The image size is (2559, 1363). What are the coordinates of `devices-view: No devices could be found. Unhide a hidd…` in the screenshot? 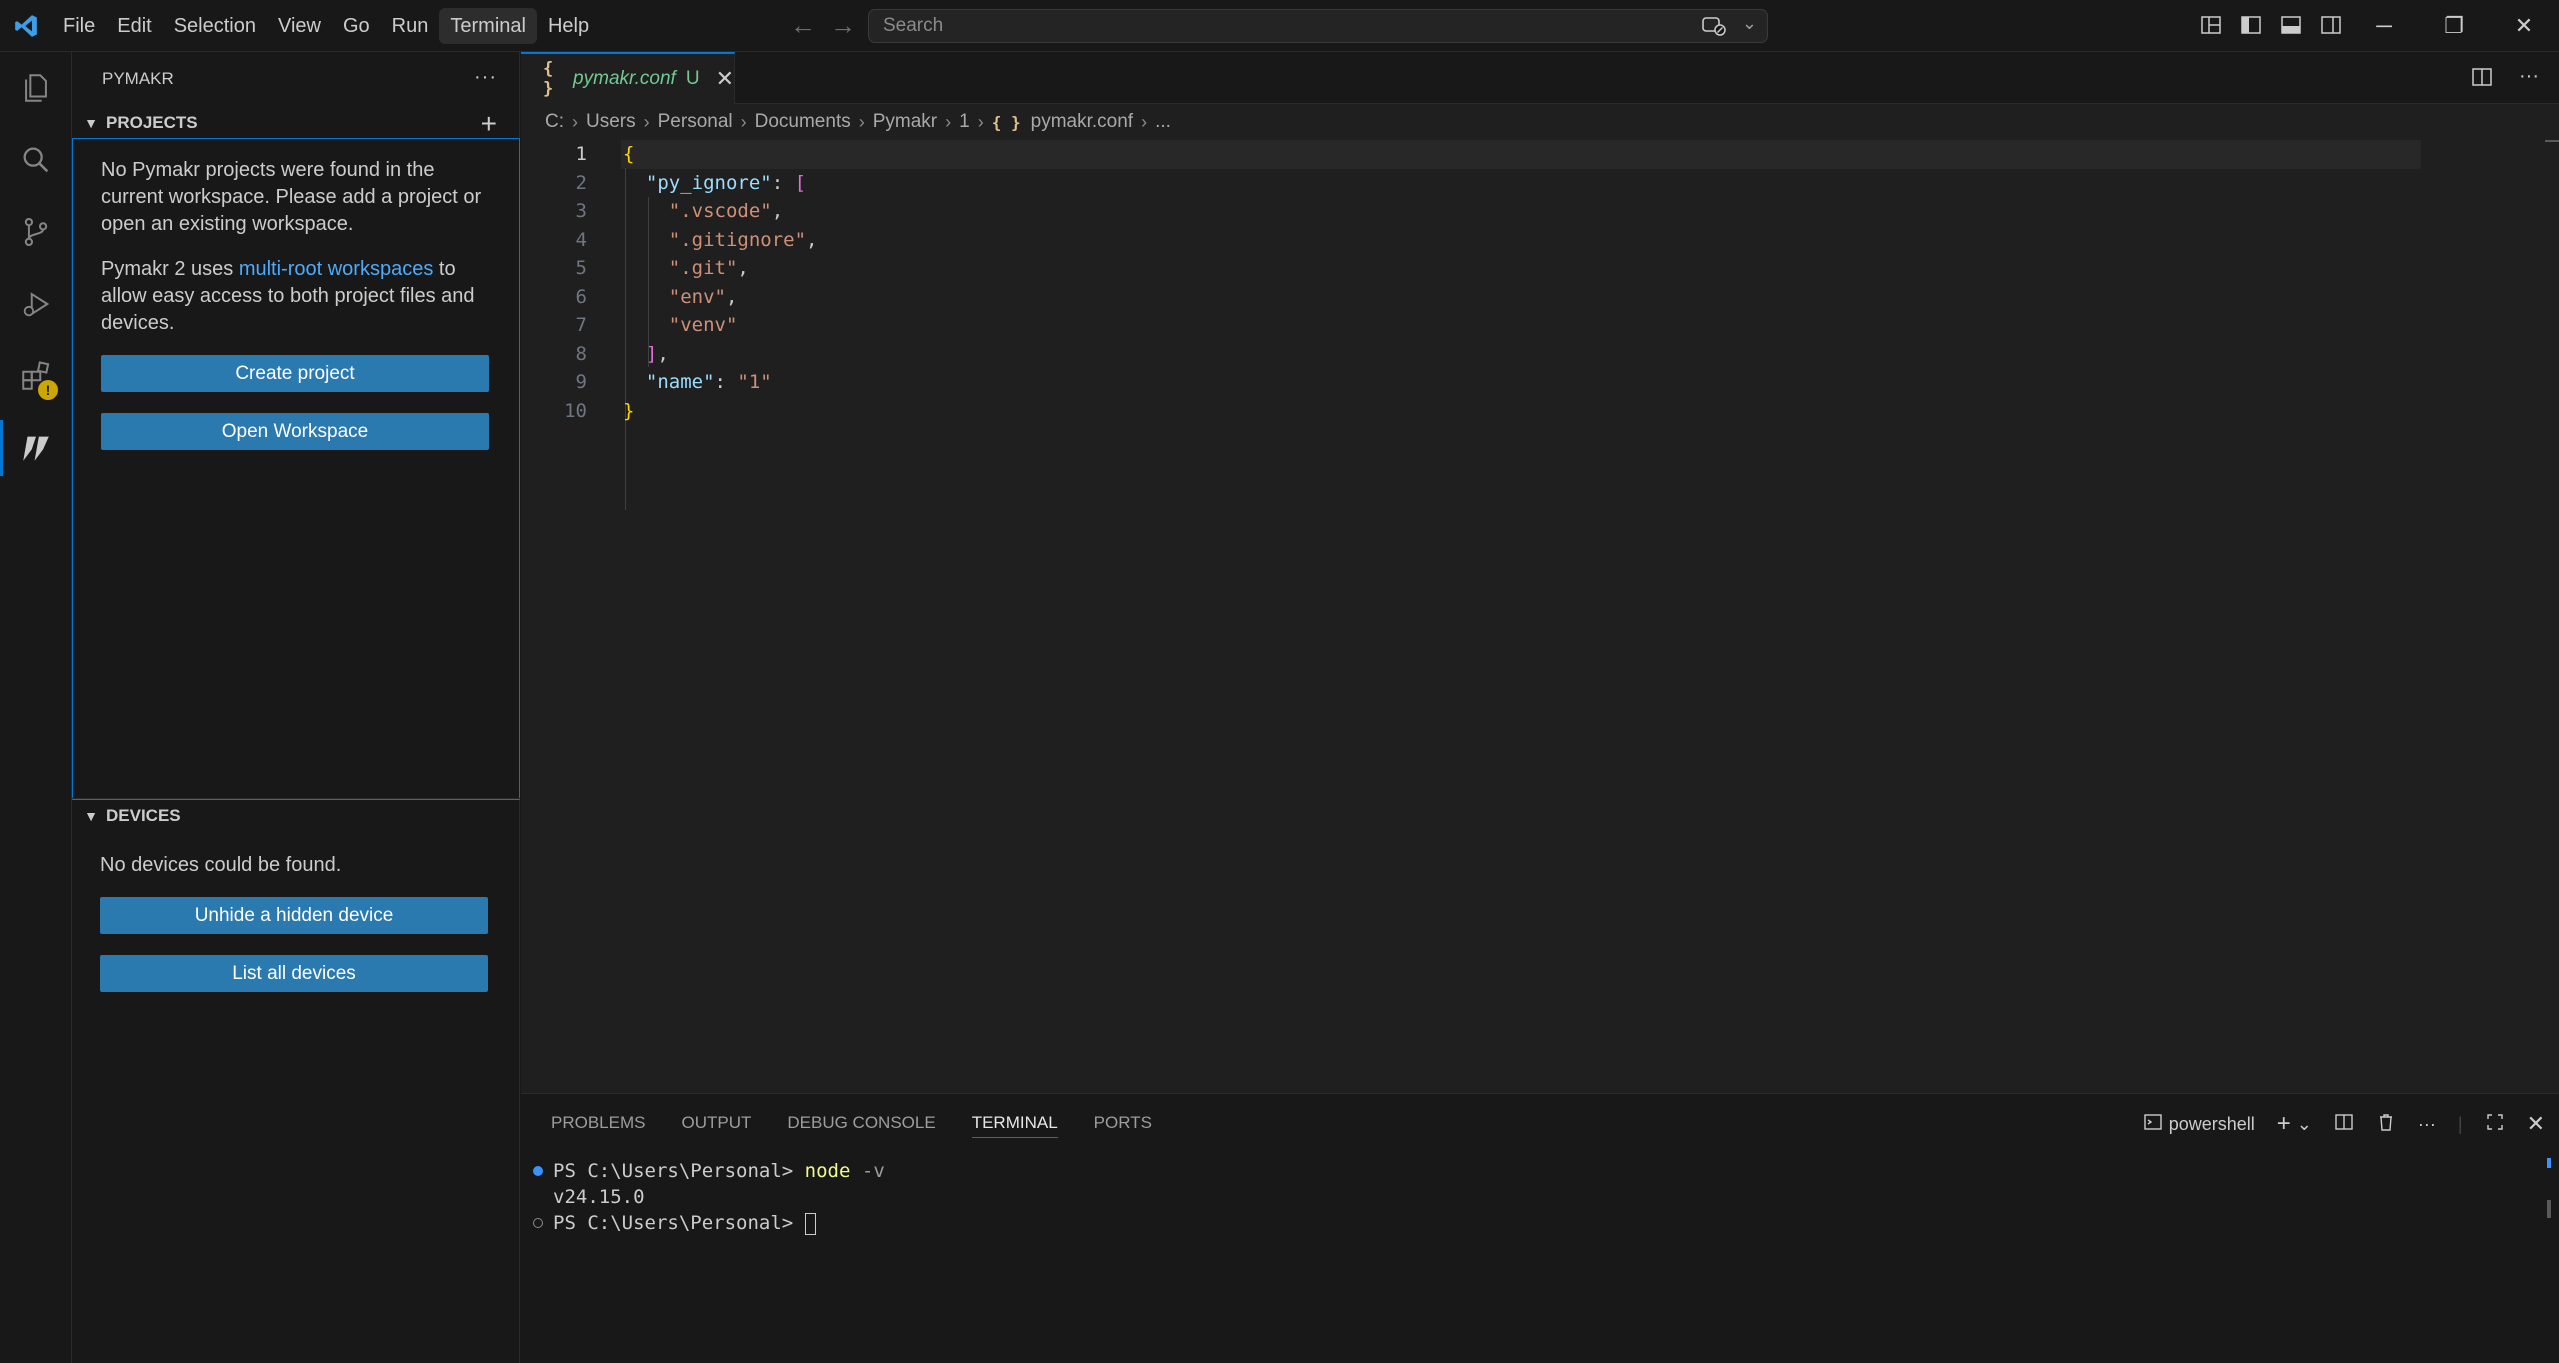 It's located at (296, 923).